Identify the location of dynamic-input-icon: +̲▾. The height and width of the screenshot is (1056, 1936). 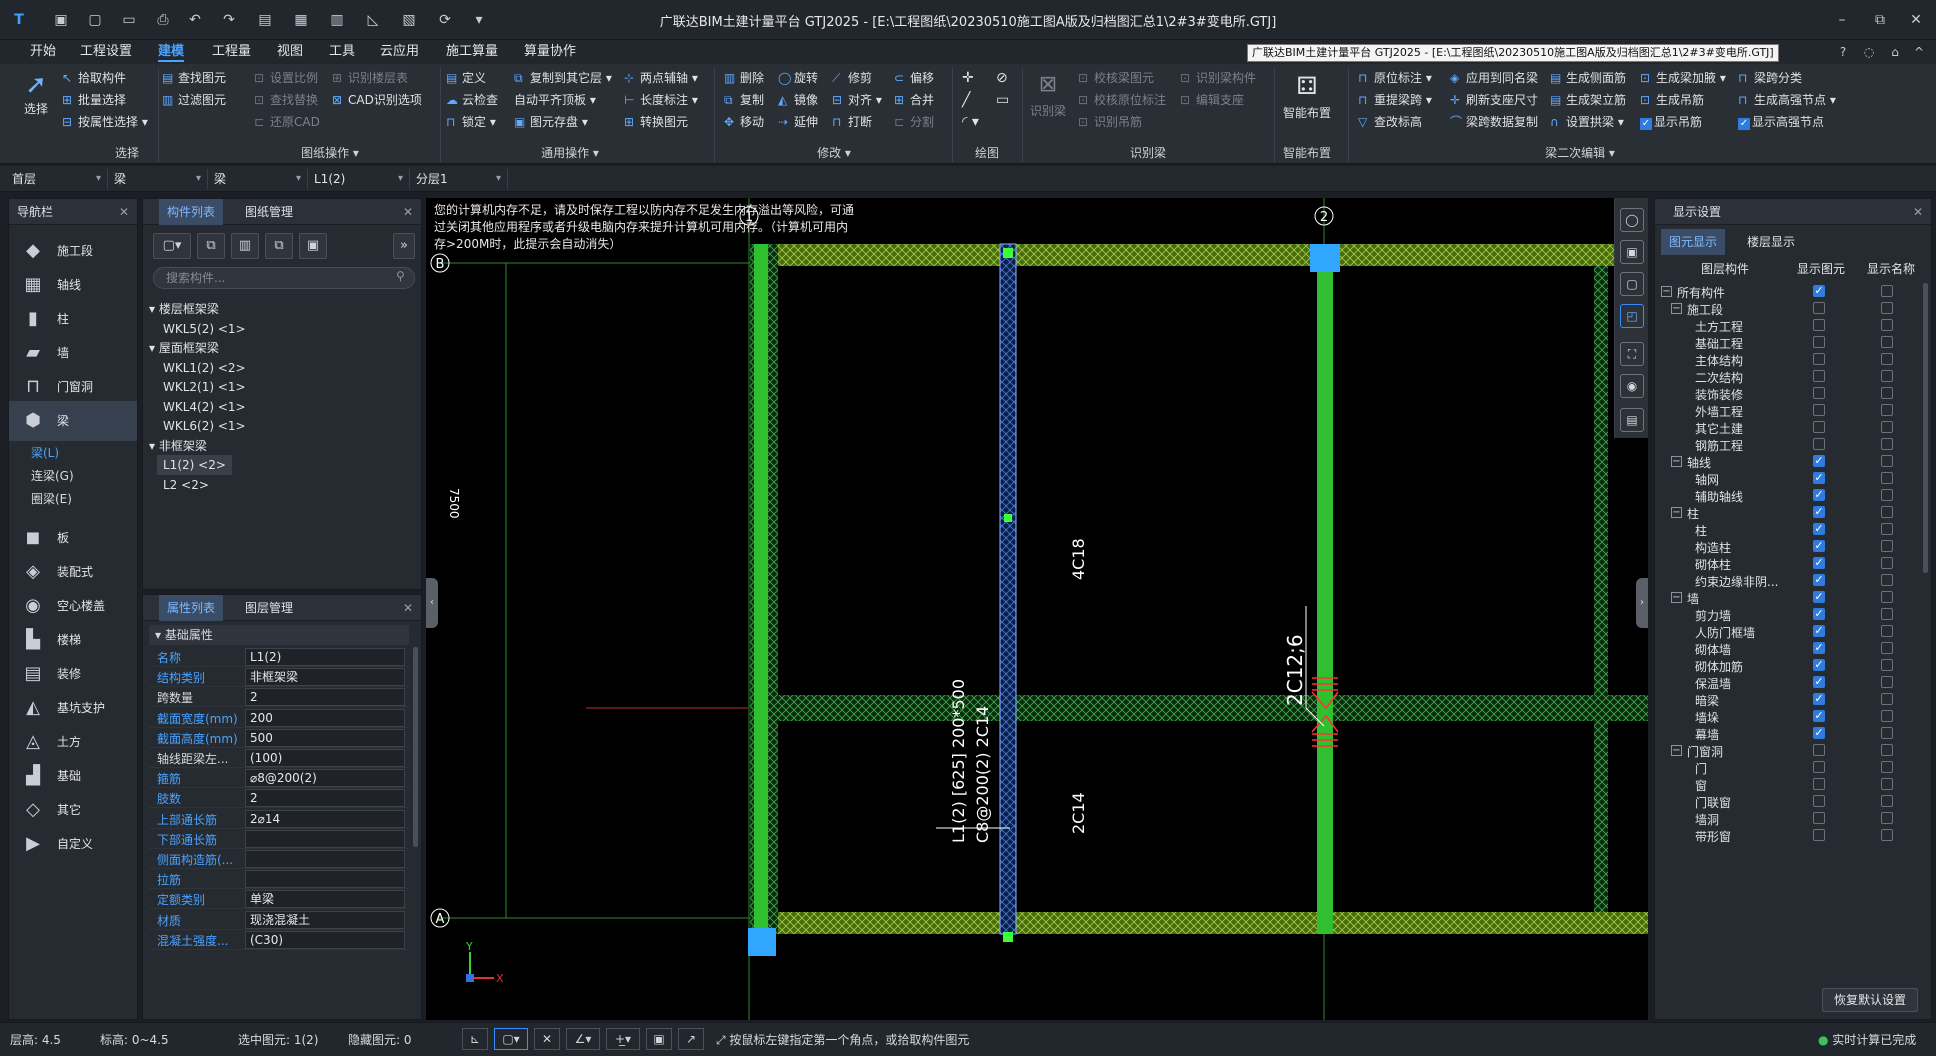
(623, 1039).